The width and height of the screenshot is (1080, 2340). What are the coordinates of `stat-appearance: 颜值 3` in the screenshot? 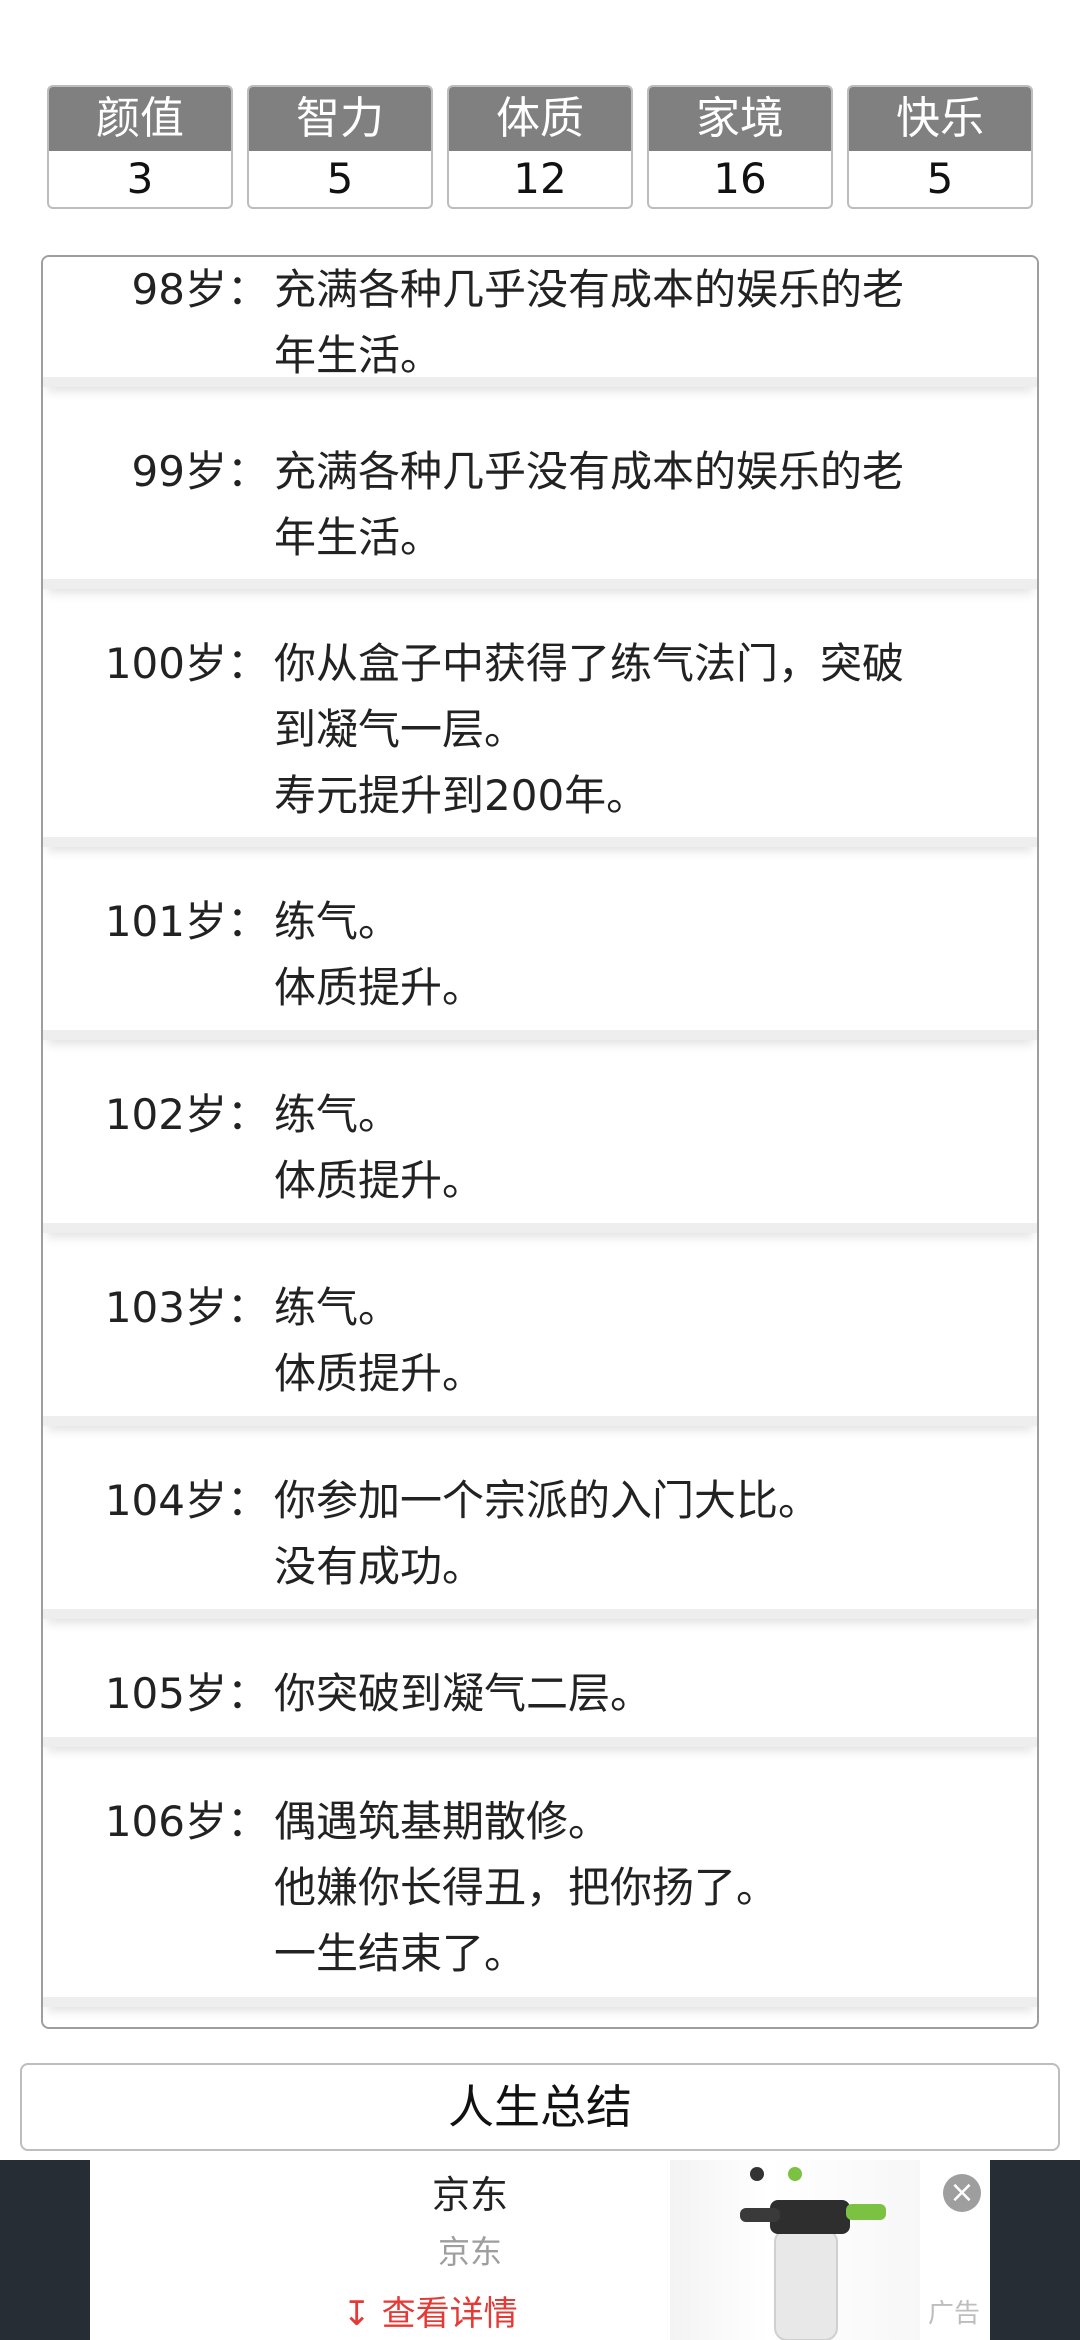 It's located at (140, 147).